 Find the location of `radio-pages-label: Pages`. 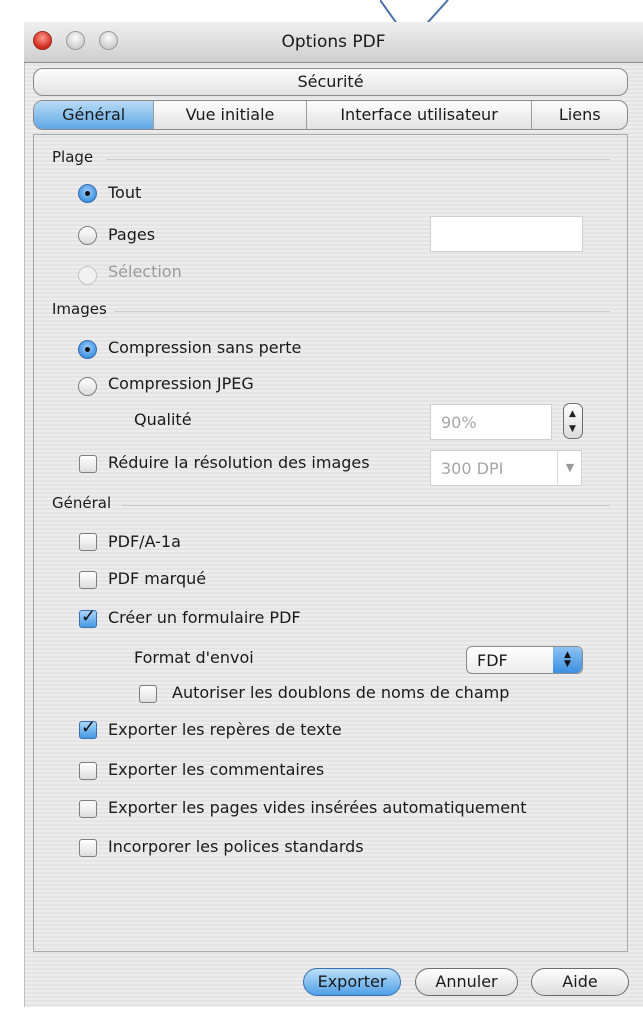

radio-pages-label: Pages is located at coordinates (132, 234).